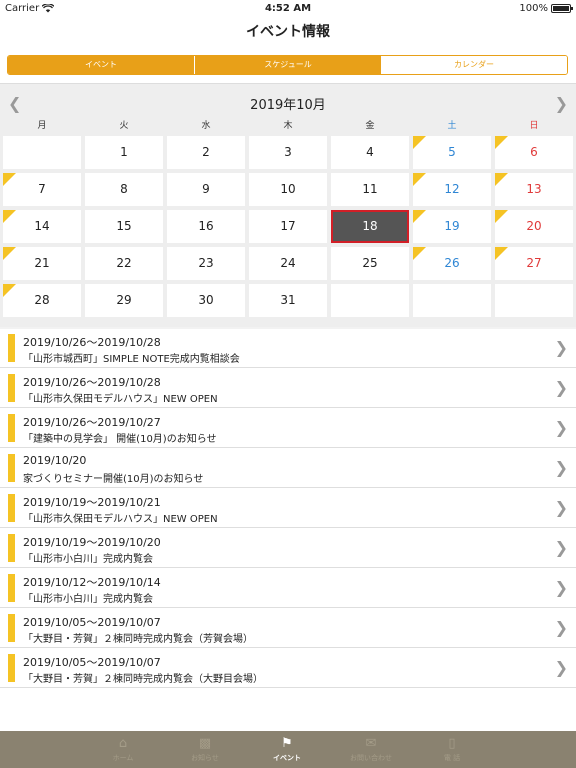 Image resolution: width=576 pixels, height=768 pixels. Describe the element at coordinates (452, 263) in the screenshot. I see `calendar-day: 26` at that location.